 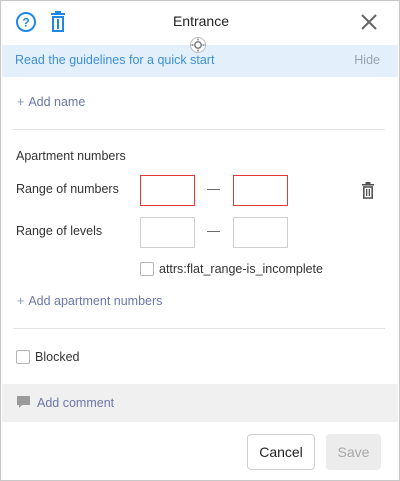 I want to click on add-name-button: + Add name, so click(x=51, y=102).